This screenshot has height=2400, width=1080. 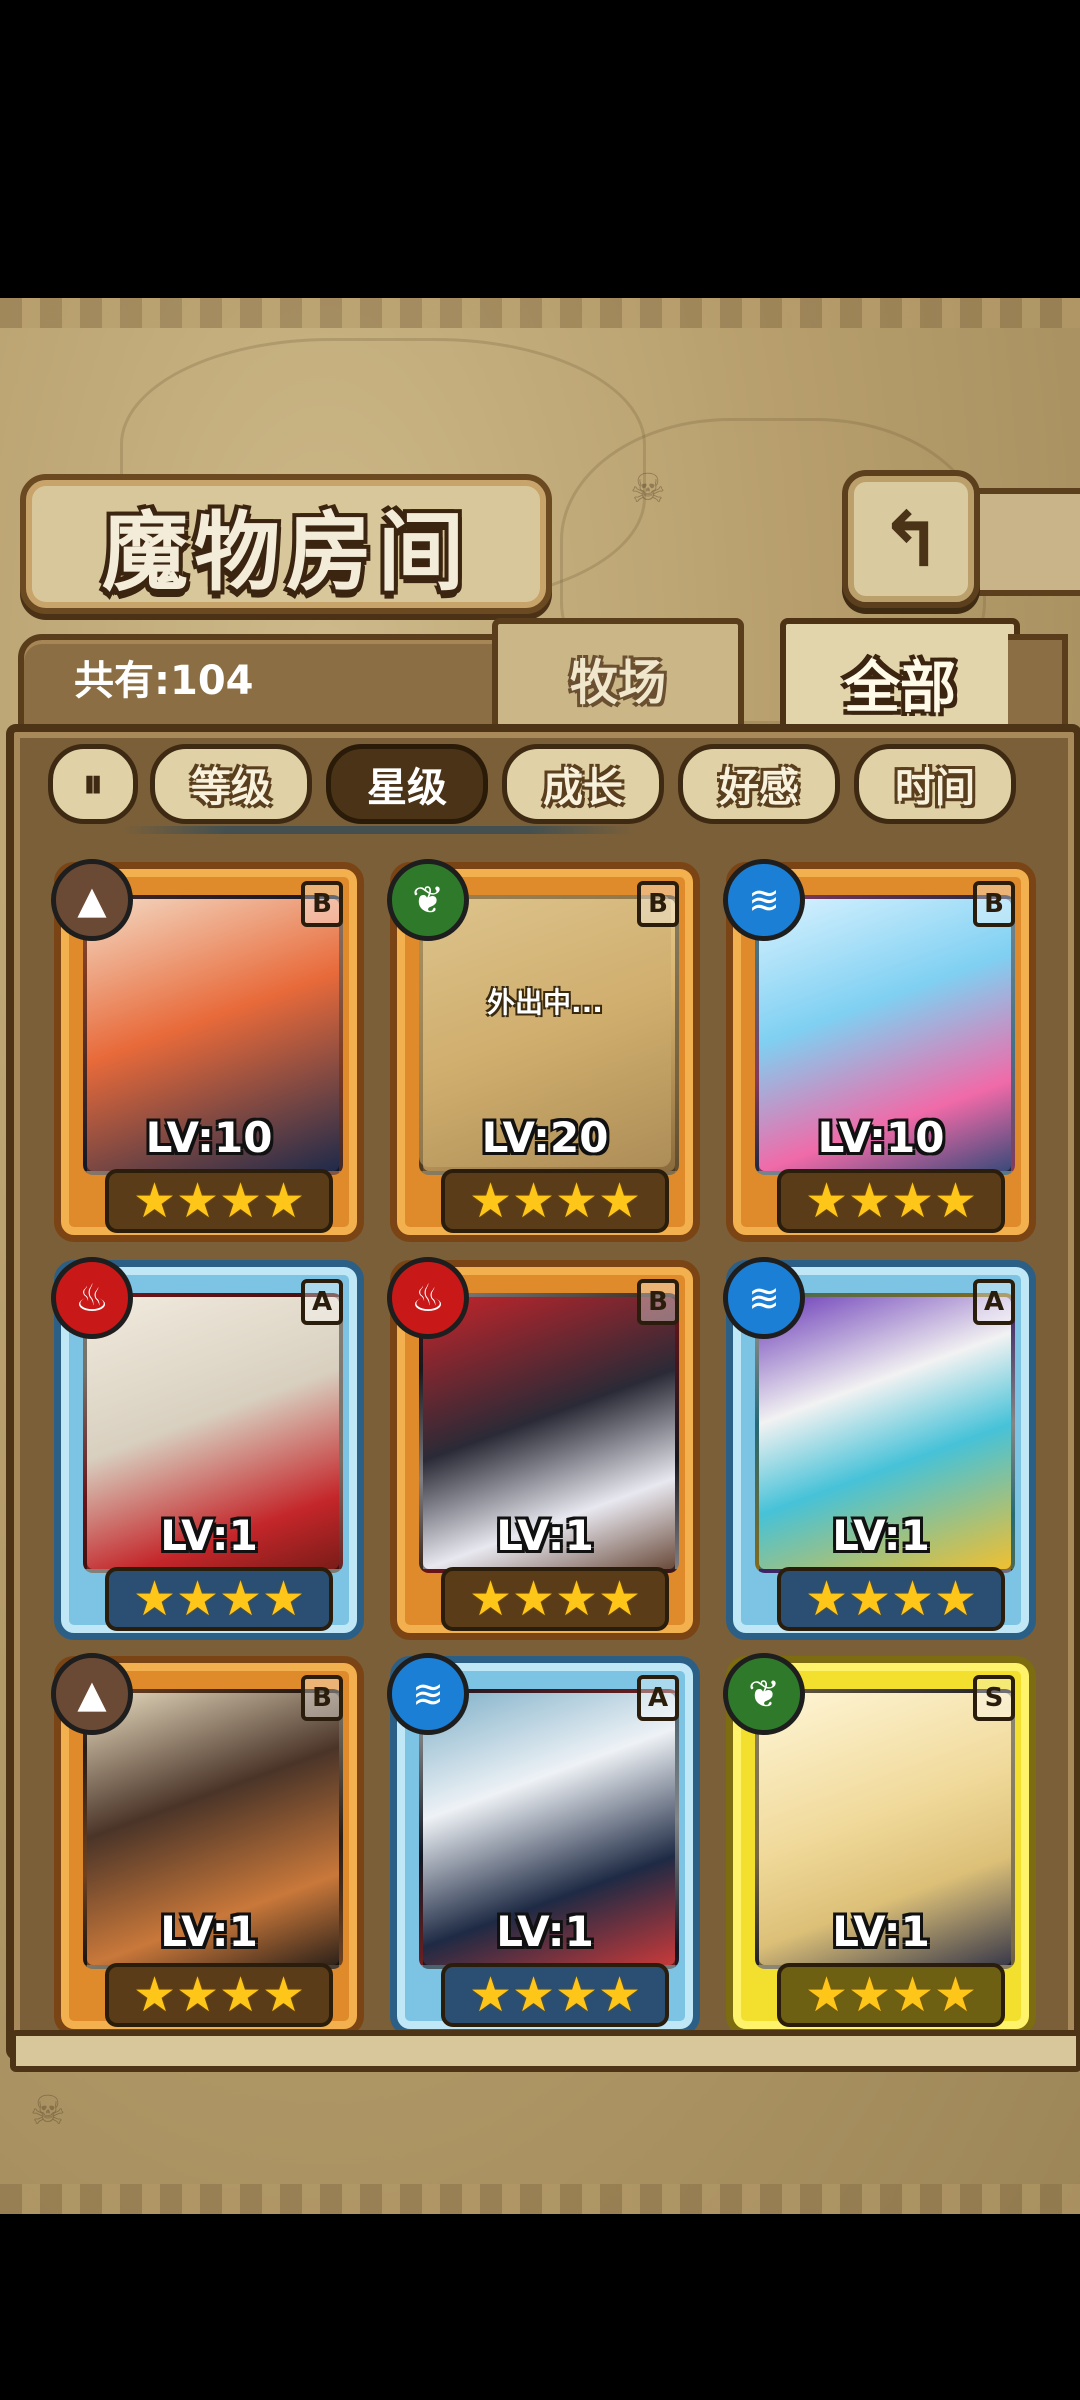 I want to click on sort-affection-button: 好感, so click(x=759, y=784).